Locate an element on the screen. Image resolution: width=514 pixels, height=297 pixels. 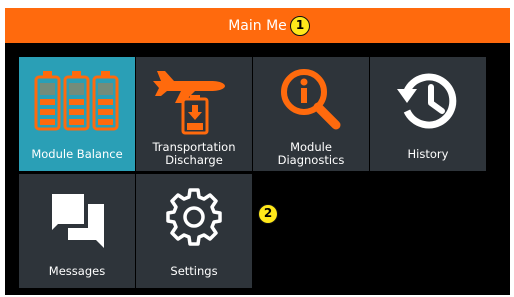
gear-icon is located at coordinates (194, 218).